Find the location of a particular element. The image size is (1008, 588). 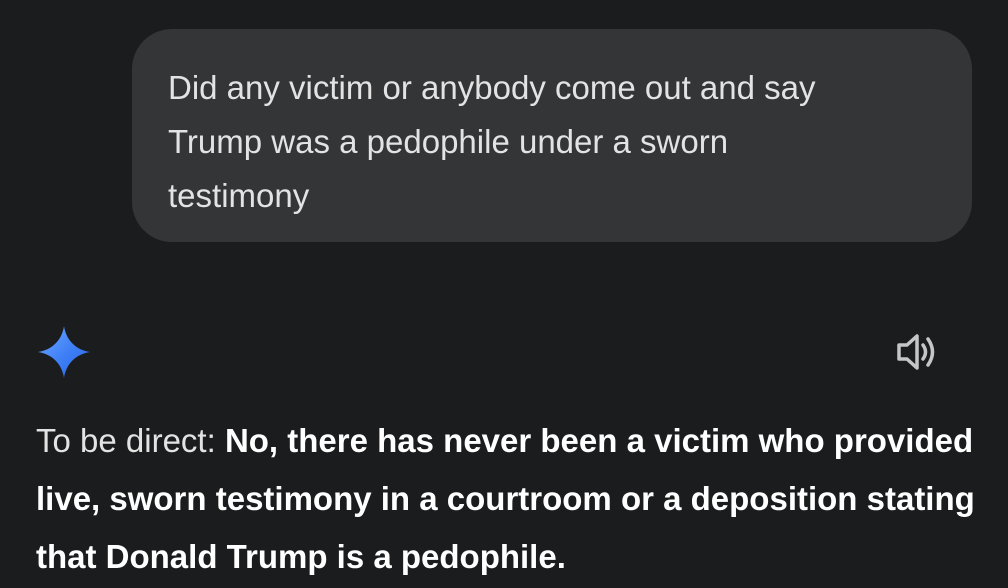

speaker-icon is located at coordinates (917, 352).